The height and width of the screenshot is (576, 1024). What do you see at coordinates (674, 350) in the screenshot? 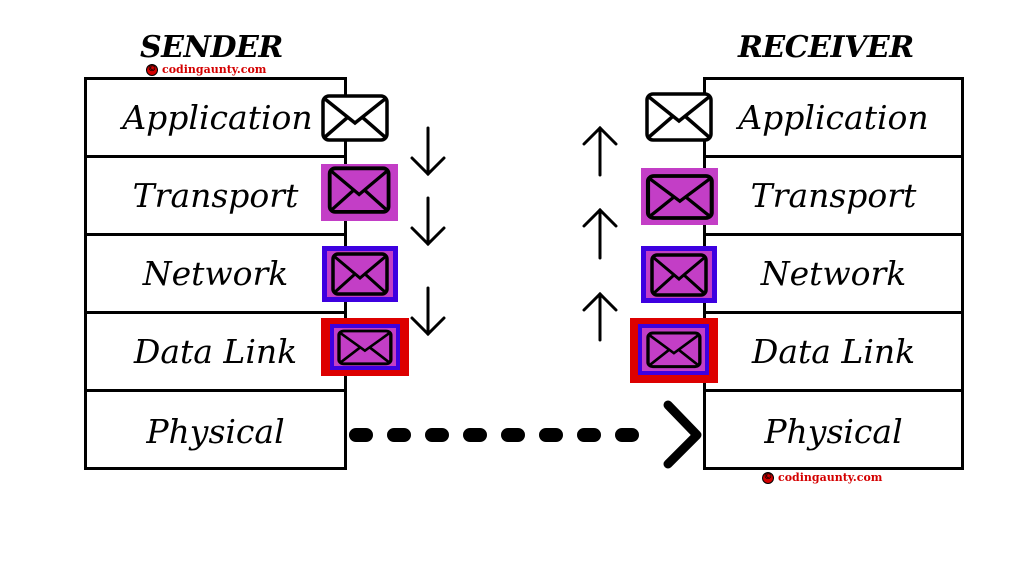
I see `receiver-envelope-data-link` at bounding box center [674, 350].